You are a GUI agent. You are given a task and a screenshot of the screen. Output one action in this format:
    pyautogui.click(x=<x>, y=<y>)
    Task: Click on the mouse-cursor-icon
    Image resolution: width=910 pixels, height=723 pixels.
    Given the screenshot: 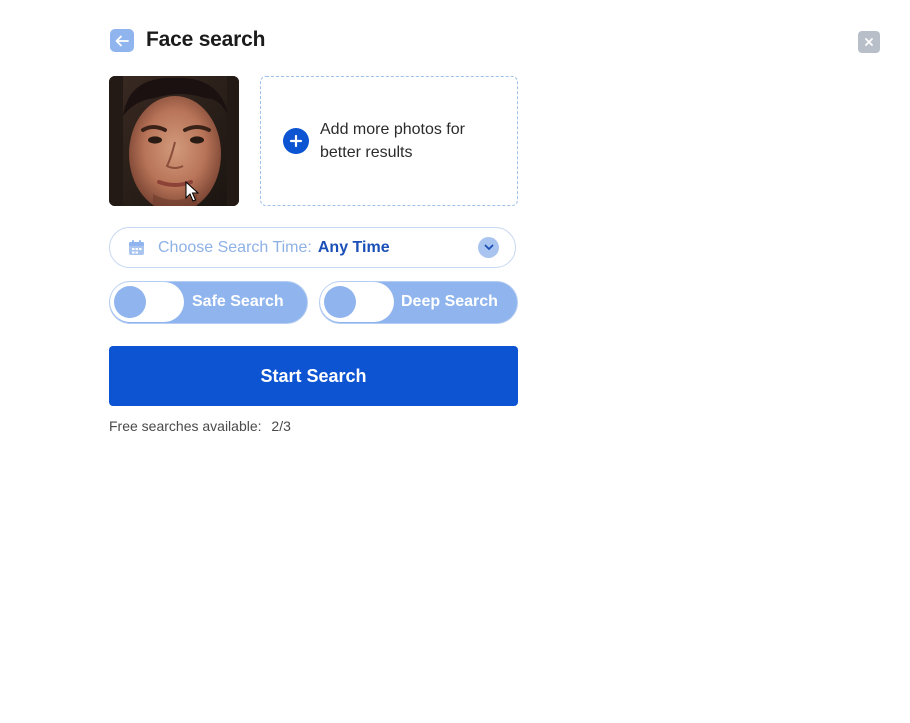 What is the action you would take?
    pyautogui.click(x=192, y=191)
    